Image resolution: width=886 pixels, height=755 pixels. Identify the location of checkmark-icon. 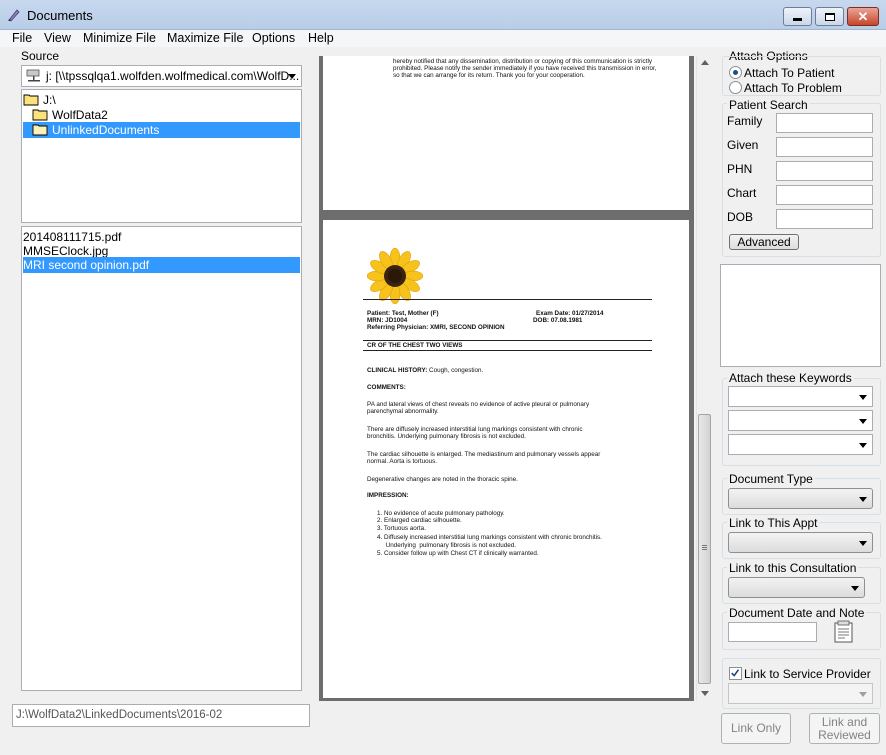
(735, 673).